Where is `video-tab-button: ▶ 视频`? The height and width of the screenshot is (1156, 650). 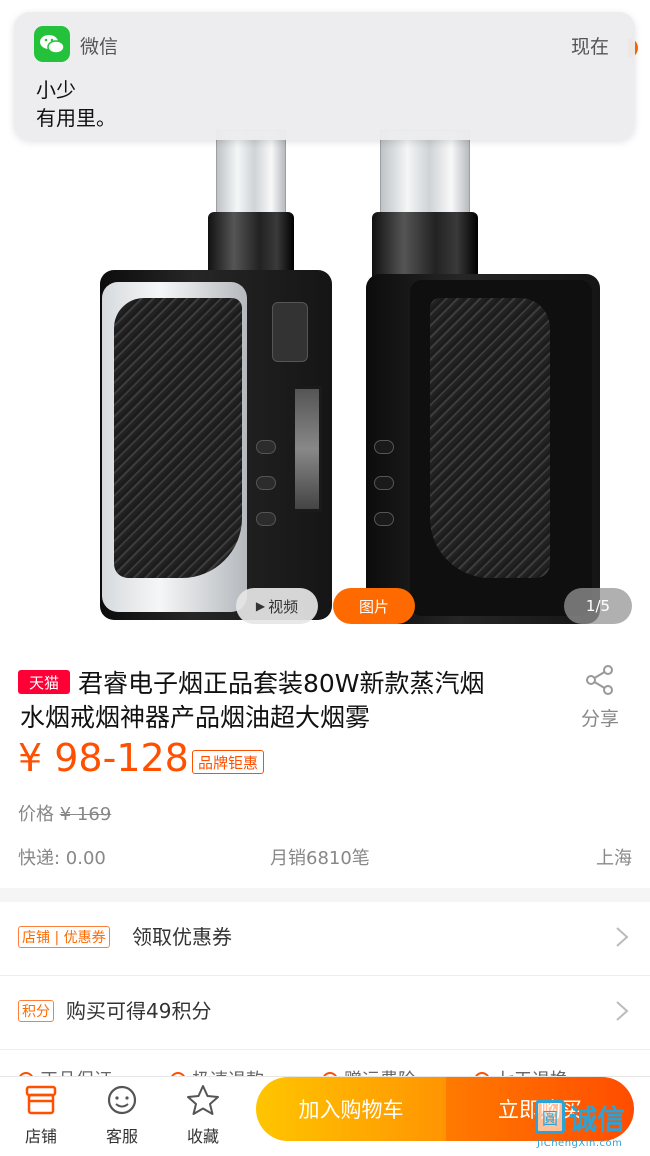 video-tab-button: ▶ 视频 is located at coordinates (277, 606).